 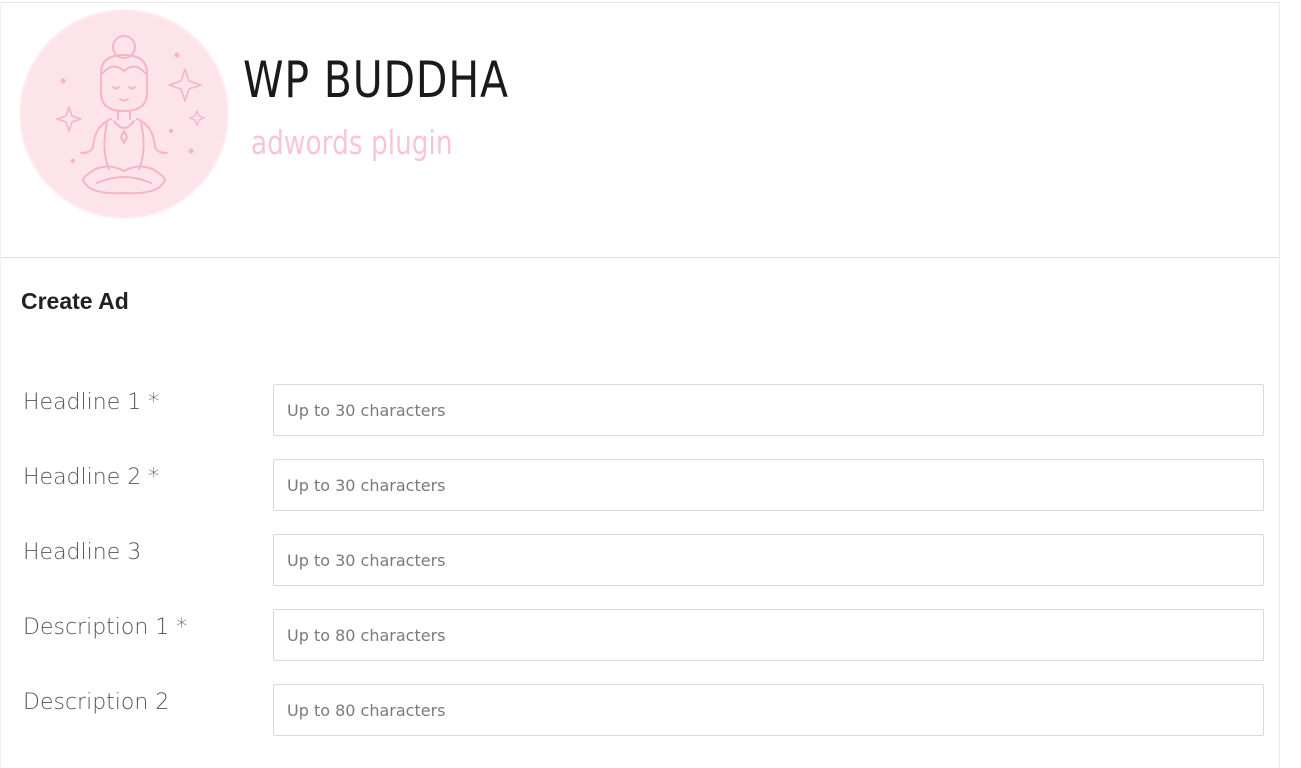 I want to click on description-2-label: Description 2, so click(x=96, y=702).